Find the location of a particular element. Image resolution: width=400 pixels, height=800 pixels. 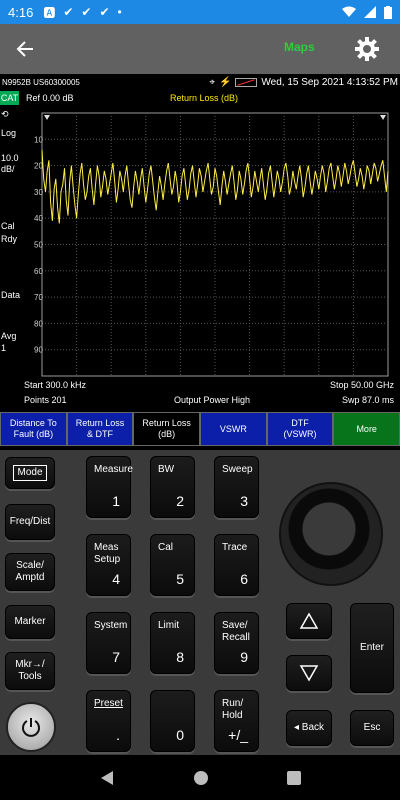

status-bar: 4:16 🅰 ✔ ✔ ✔ • is located at coordinates (200, 12).